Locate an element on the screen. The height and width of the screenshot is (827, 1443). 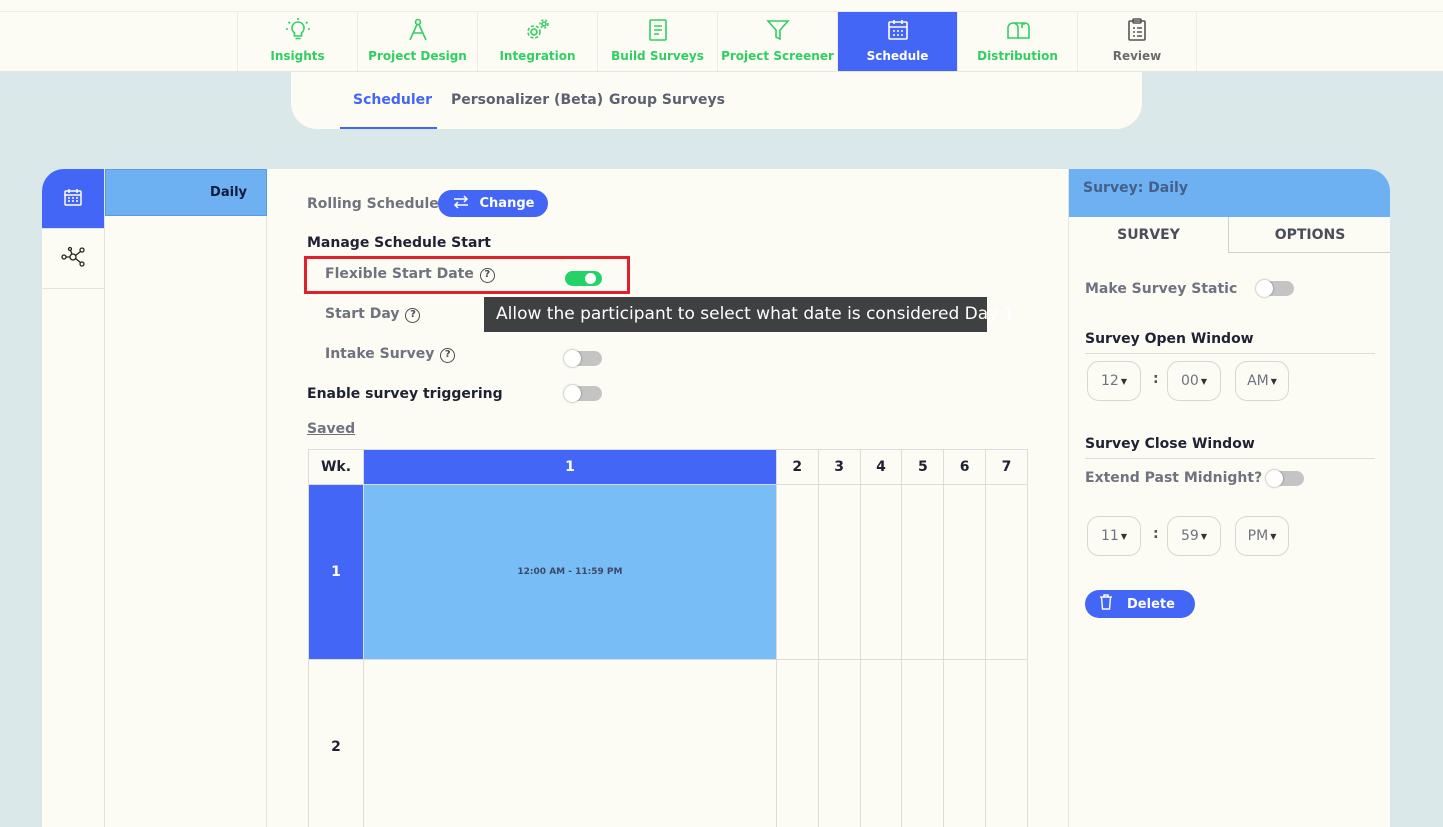
nav-tab-label: Distribution is located at coordinates (1017, 56).